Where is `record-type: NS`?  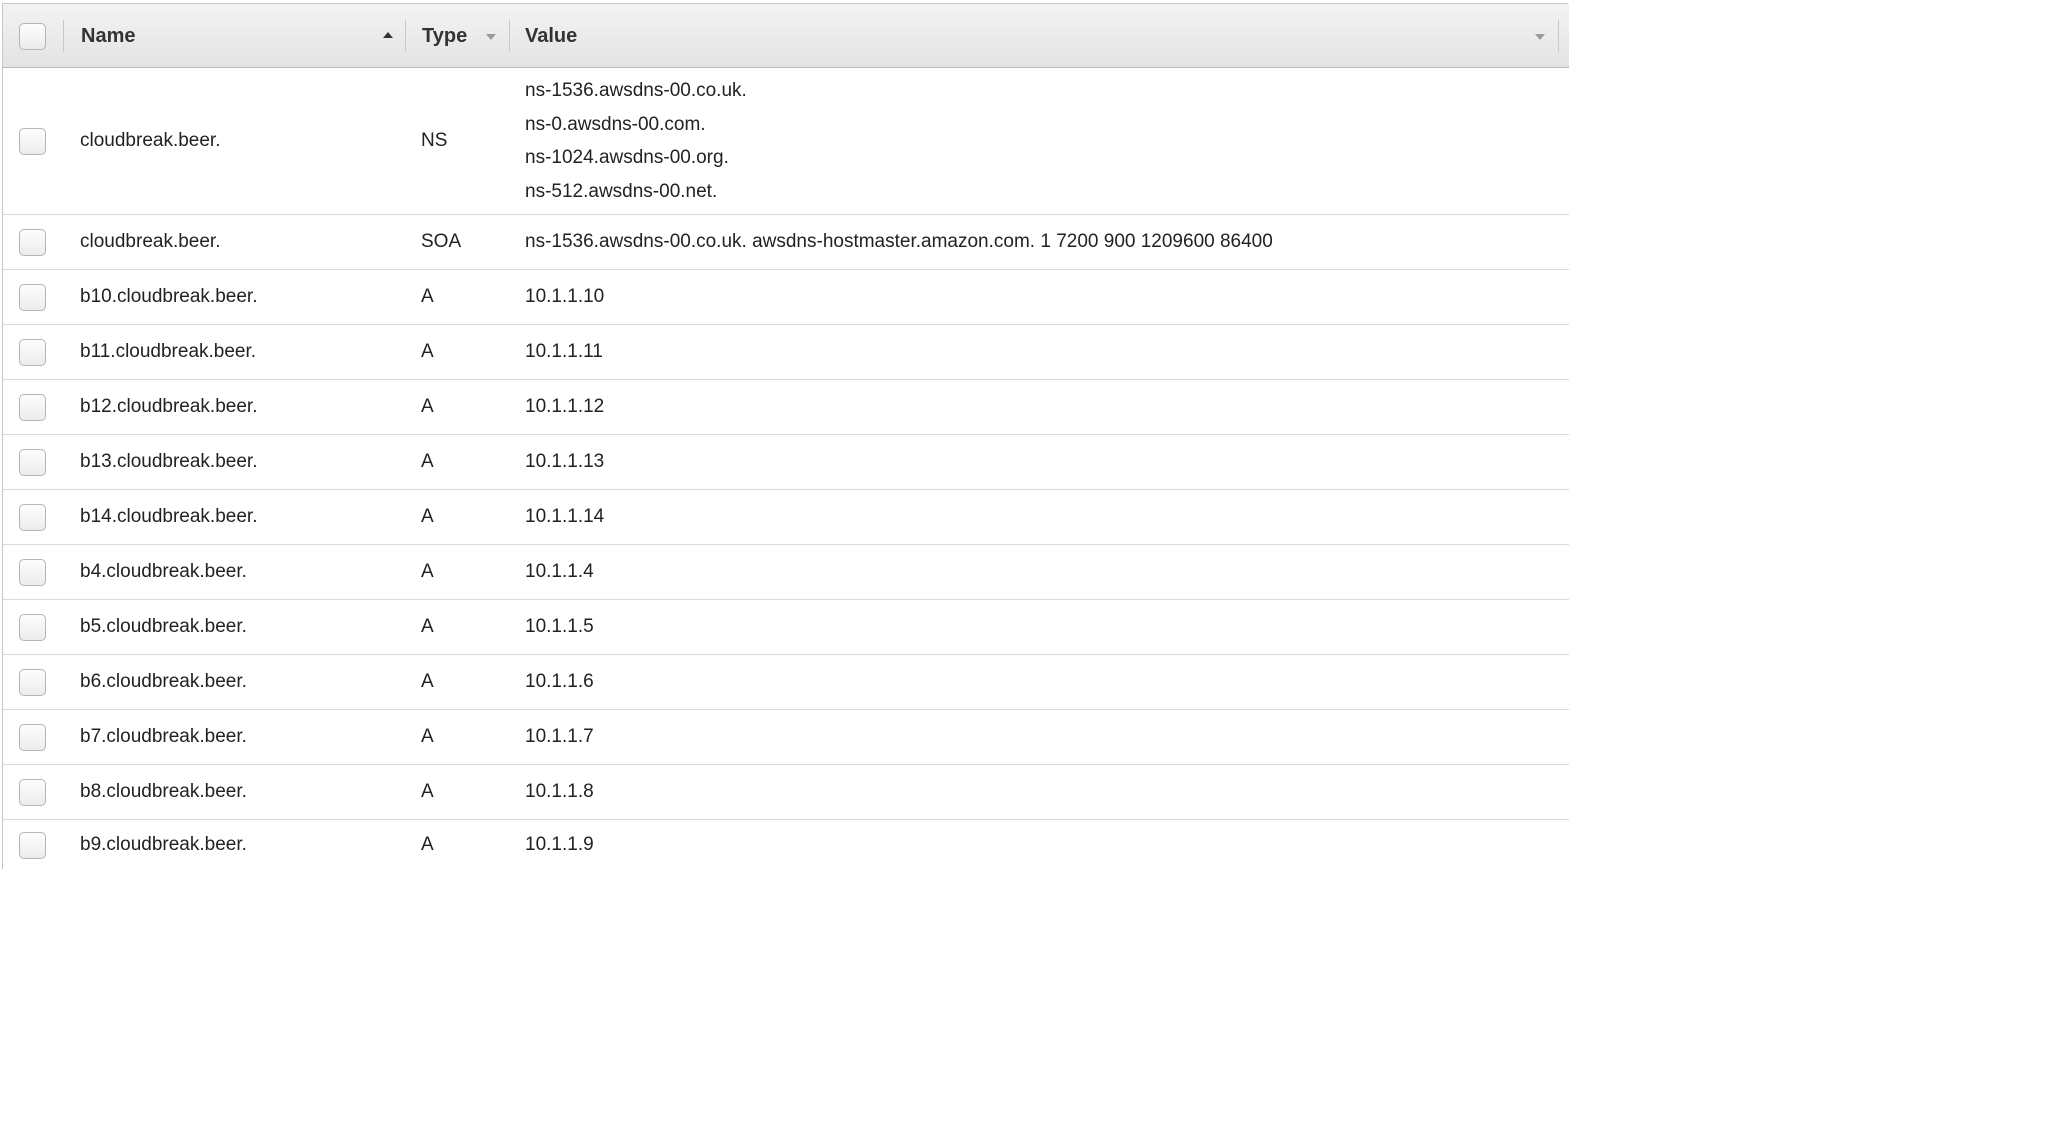 record-type: NS is located at coordinates (434, 140).